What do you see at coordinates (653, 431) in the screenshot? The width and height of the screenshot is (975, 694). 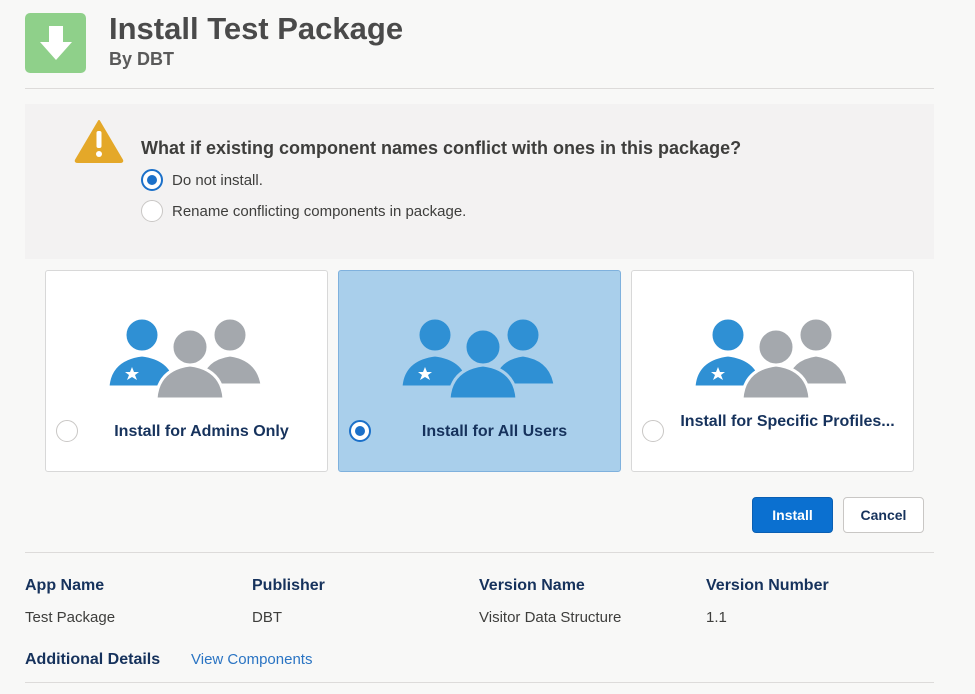 I see `radio-specific-profiles` at bounding box center [653, 431].